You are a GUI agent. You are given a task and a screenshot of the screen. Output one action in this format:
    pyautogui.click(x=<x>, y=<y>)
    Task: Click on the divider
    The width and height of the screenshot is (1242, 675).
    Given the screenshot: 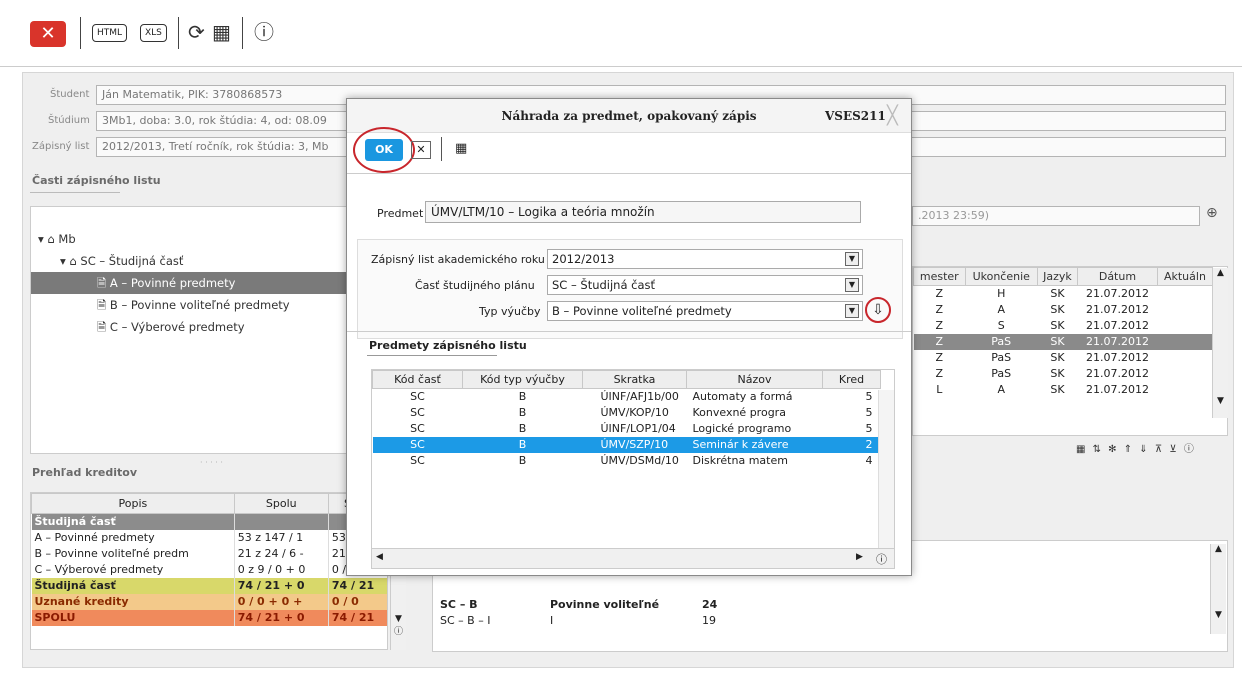 What is the action you would take?
    pyautogui.click(x=432, y=355)
    